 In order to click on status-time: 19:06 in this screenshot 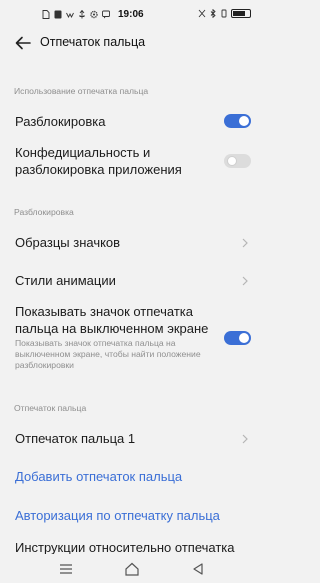, I will do `click(131, 14)`.